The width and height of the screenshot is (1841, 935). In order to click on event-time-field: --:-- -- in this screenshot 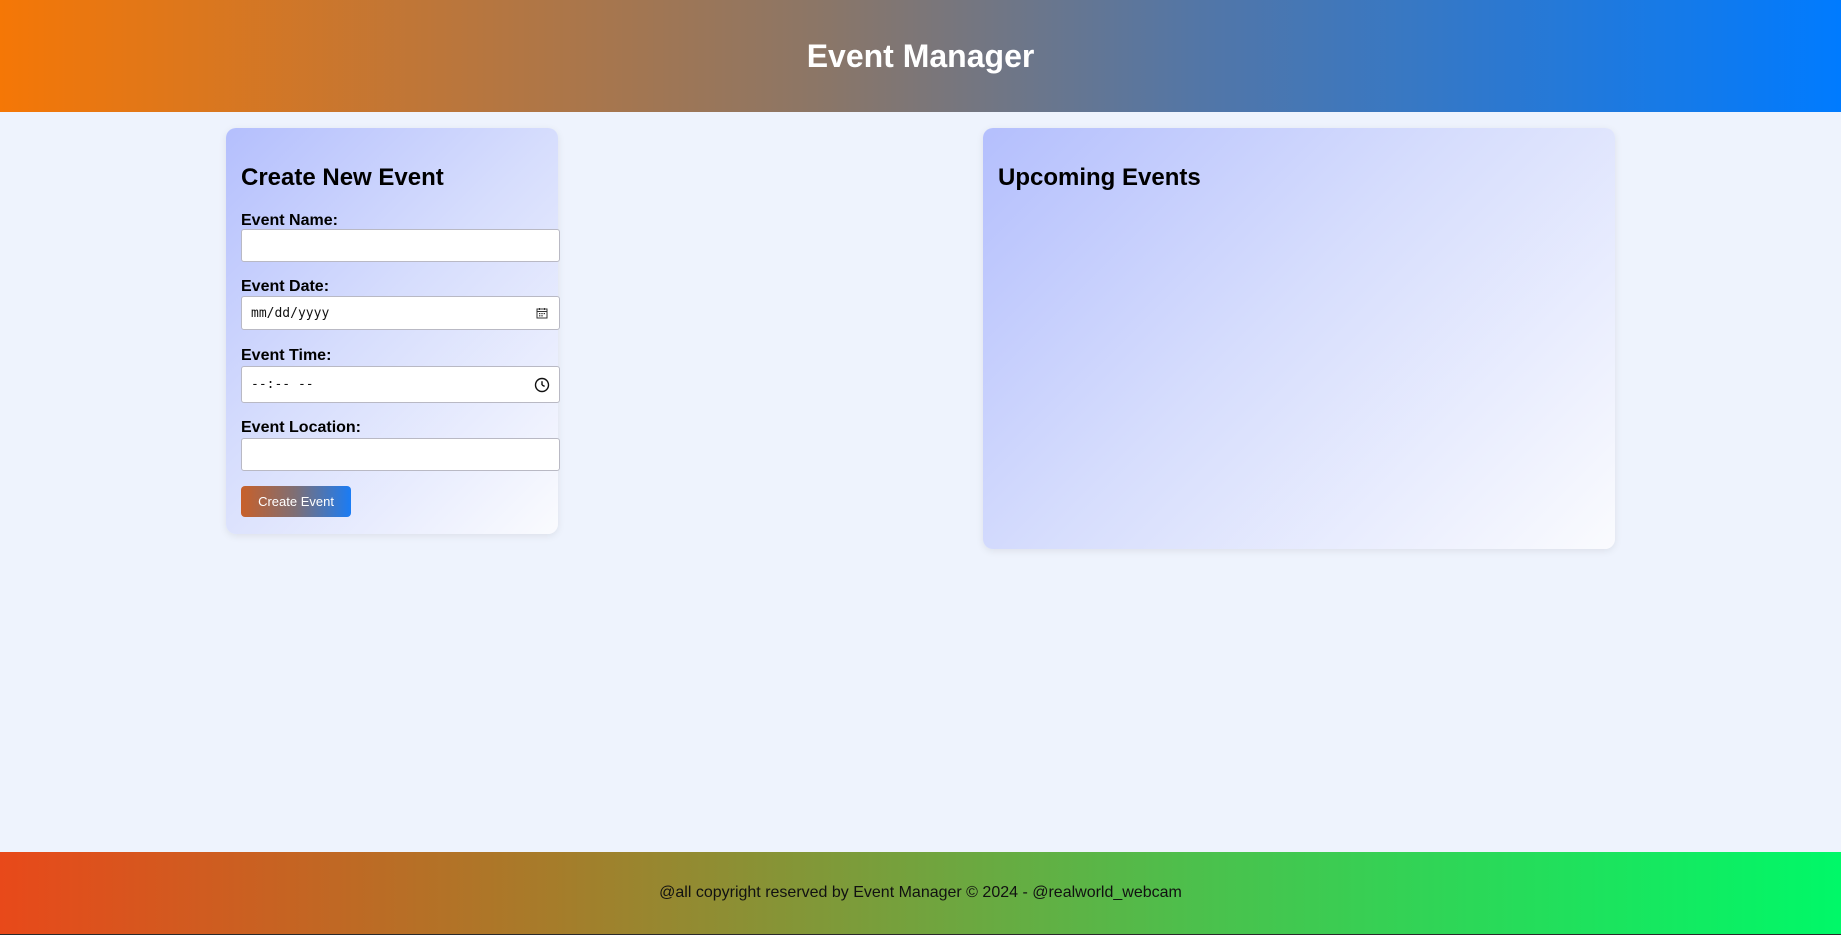, I will do `click(400, 384)`.